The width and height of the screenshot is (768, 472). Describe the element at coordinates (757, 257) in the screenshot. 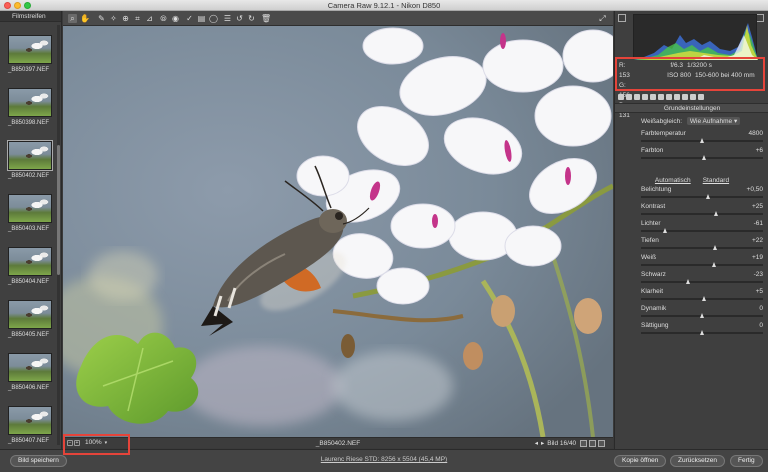

I see `slider-value: +19` at that location.